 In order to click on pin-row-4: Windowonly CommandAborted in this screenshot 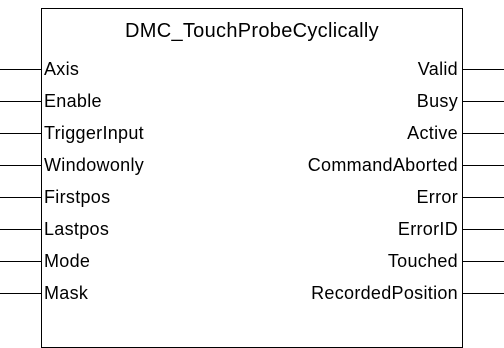, I will do `click(252, 166)`.